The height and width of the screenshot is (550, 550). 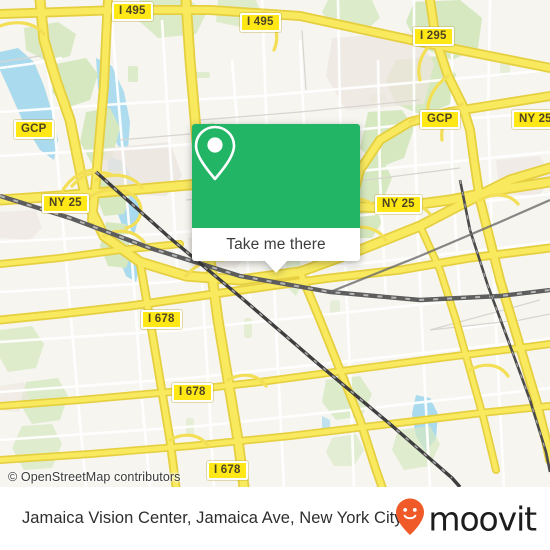 I want to click on moovit-pin-smiley-icon, so click(x=410, y=518).